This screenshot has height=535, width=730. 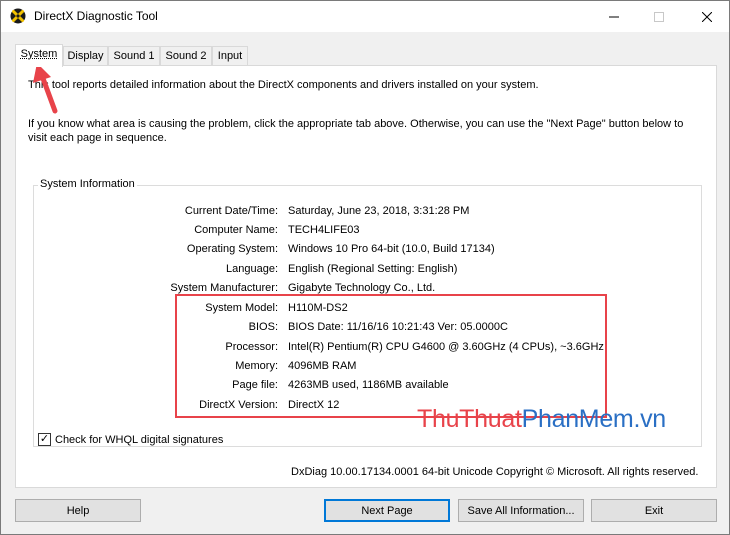 I want to click on whql-checkbox: ✓, so click(x=44, y=439).